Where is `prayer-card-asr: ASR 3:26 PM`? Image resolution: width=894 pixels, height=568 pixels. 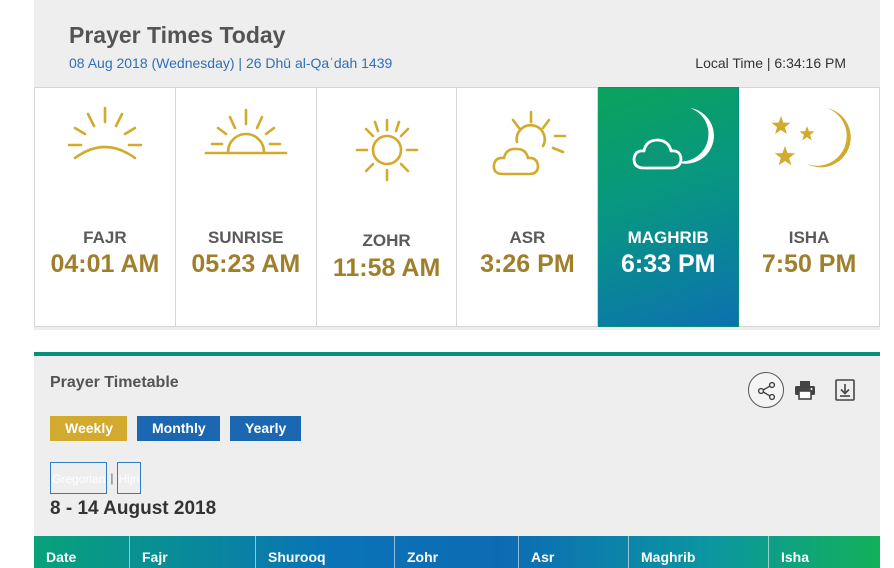
prayer-card-asr: ASR 3:26 PM is located at coordinates (528, 207).